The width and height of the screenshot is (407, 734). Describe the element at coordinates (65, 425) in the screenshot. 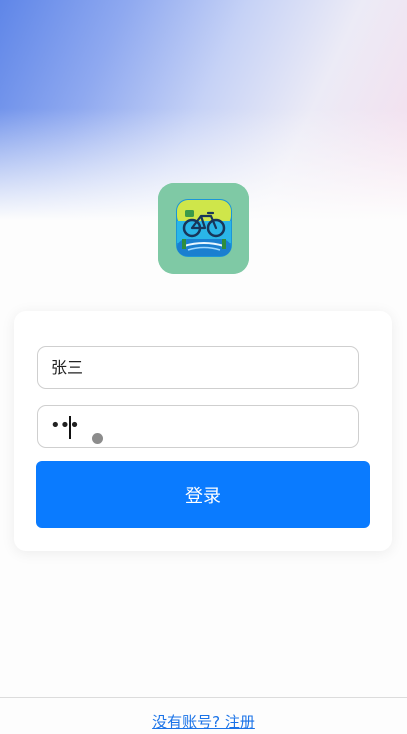

I see `password-masked-value: •••` at that location.